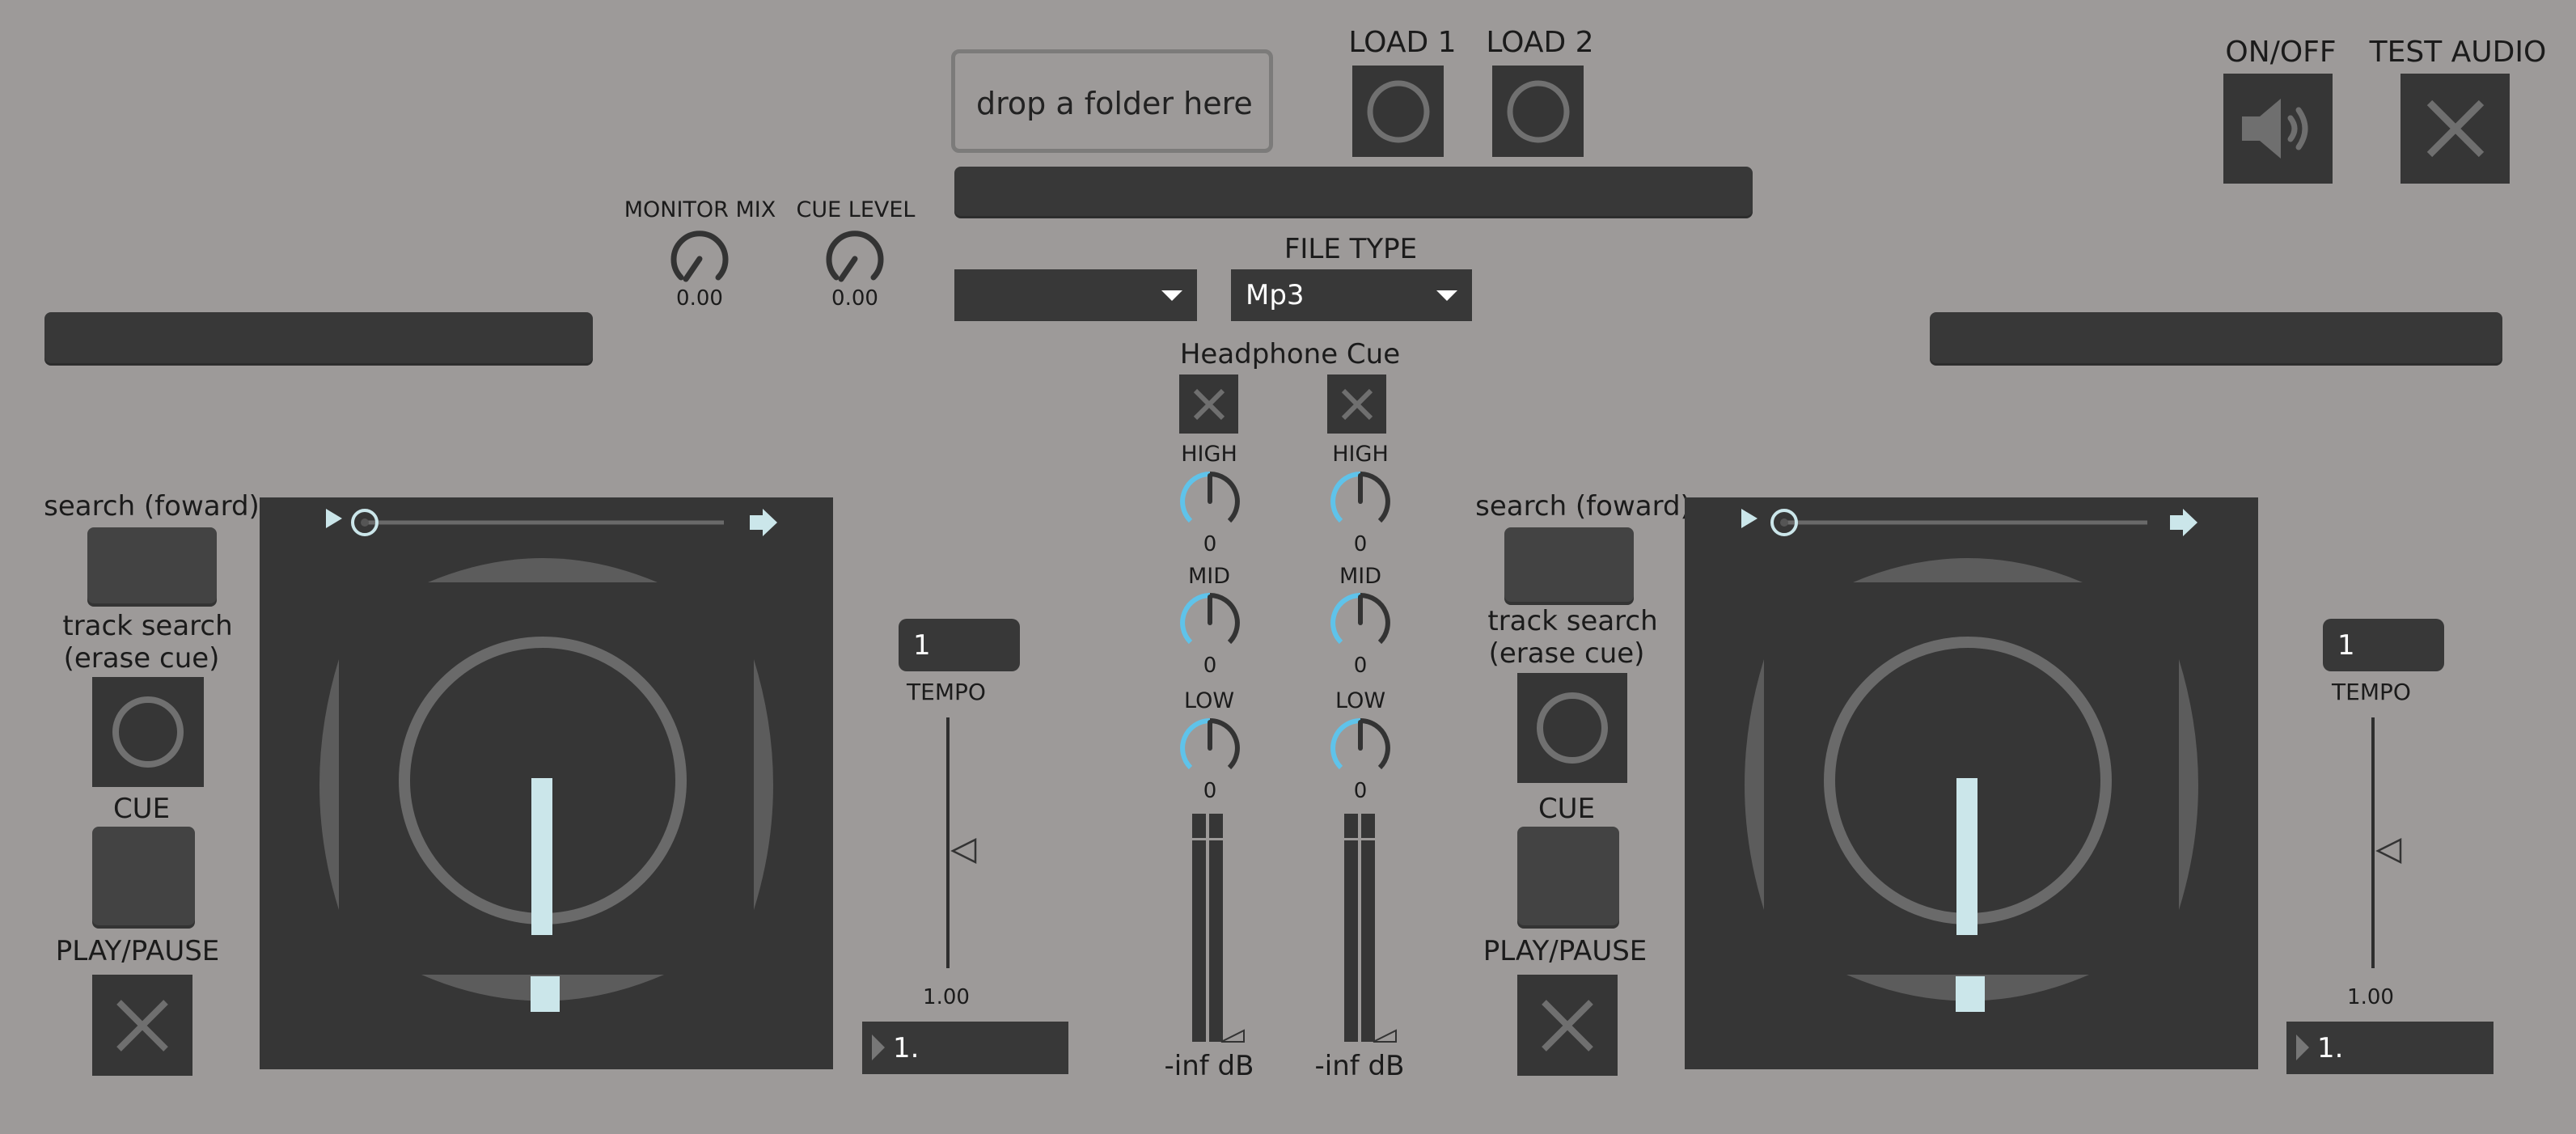  Describe the element at coordinates (947, 997) in the screenshot. I see `deck1-tempo-value: 1.00` at that location.